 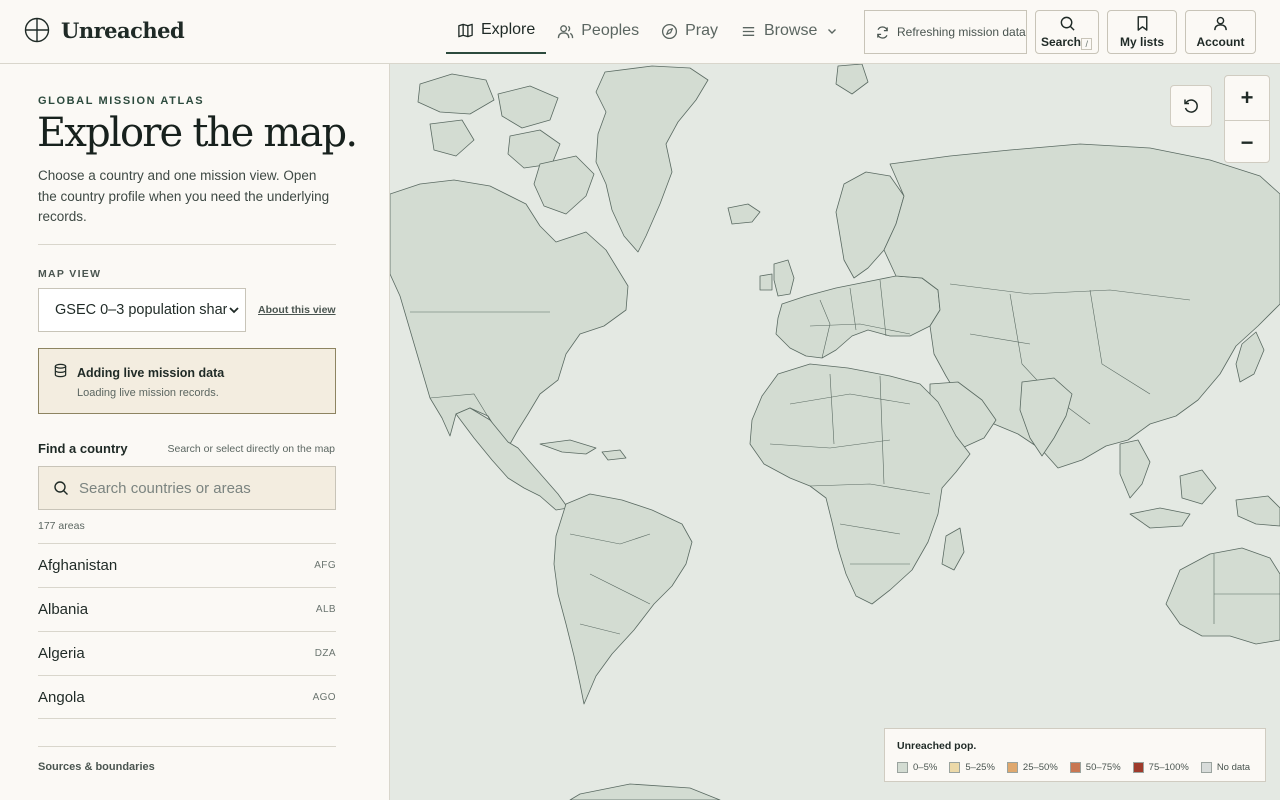 What do you see at coordinates (1168, 767) in the screenshot?
I see `legend-label: 75–100%` at bounding box center [1168, 767].